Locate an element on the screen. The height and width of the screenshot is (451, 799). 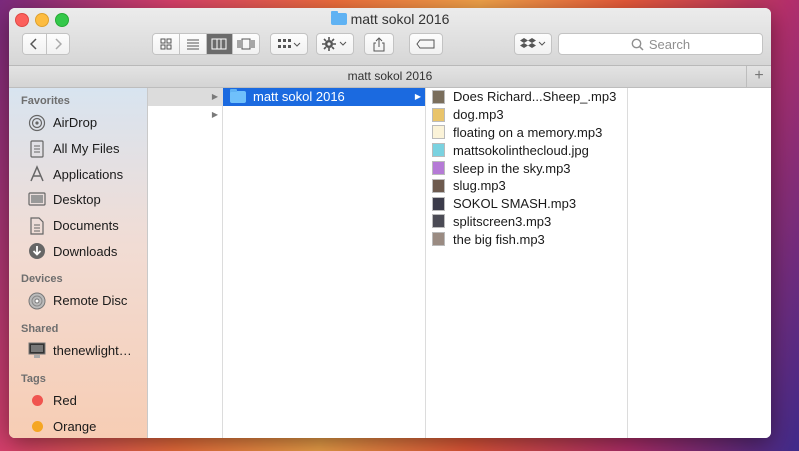
documents-icon is located at coordinates (37, 225).